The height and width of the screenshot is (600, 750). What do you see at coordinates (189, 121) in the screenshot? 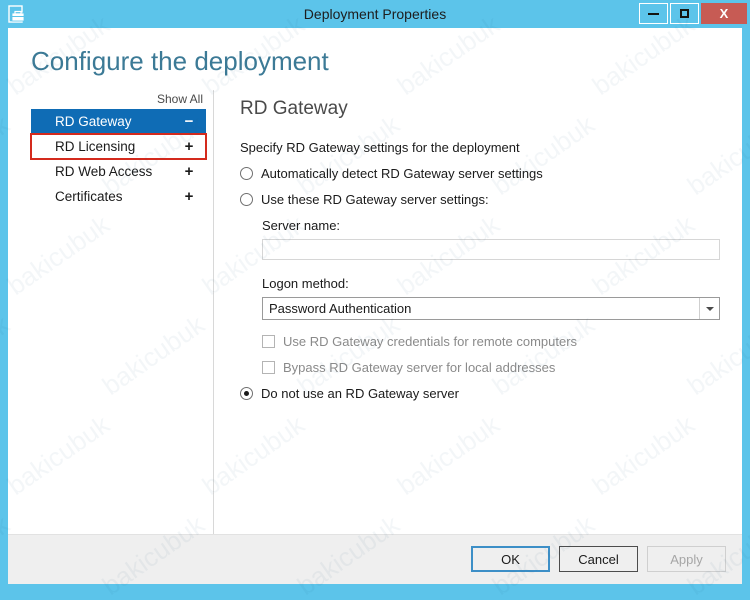
I see `collapse-icon: −` at bounding box center [189, 121].